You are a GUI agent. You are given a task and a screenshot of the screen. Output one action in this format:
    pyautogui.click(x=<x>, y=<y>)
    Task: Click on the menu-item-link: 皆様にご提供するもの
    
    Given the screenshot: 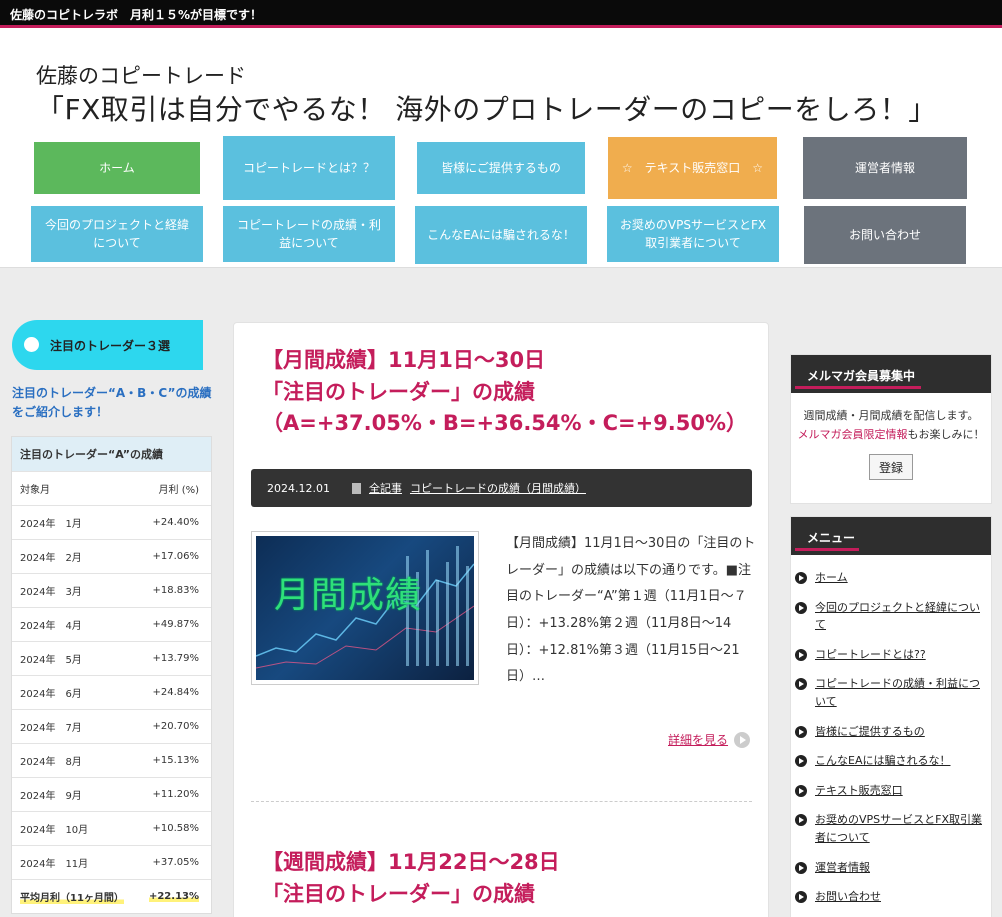 What is the action you would take?
    pyautogui.click(x=870, y=731)
    